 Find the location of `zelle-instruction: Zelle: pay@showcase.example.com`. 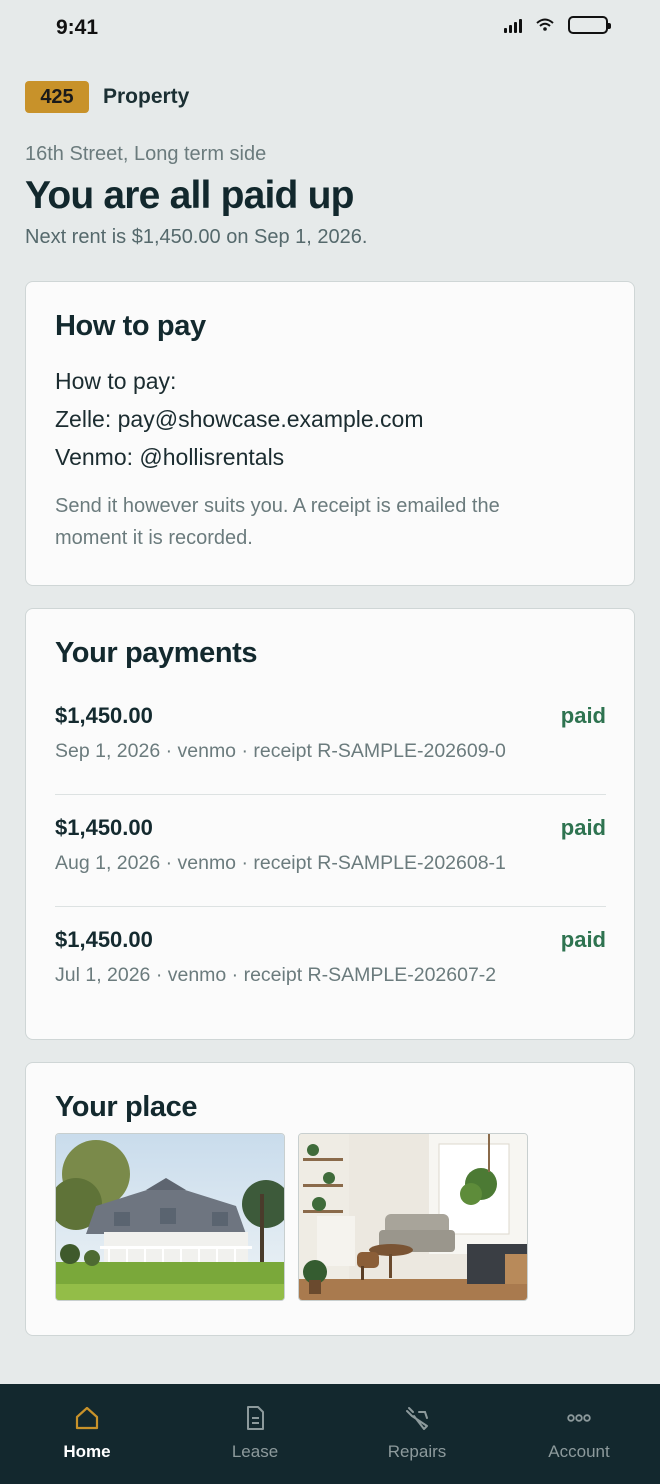

zelle-instruction: Zelle: pay@showcase.example.com is located at coordinates (239, 419).